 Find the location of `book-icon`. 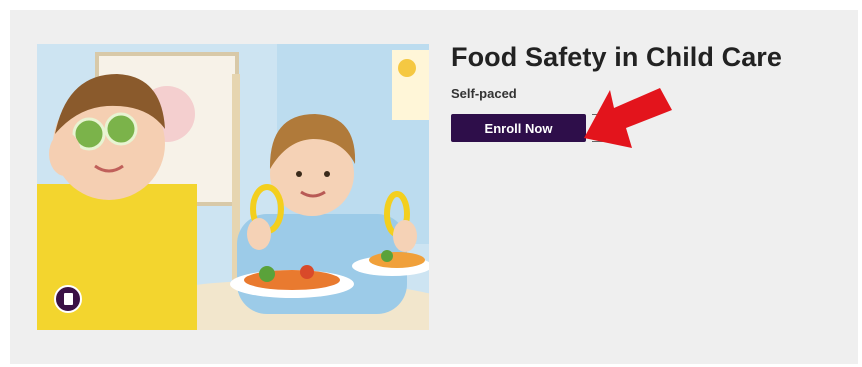

book-icon is located at coordinates (68, 299).